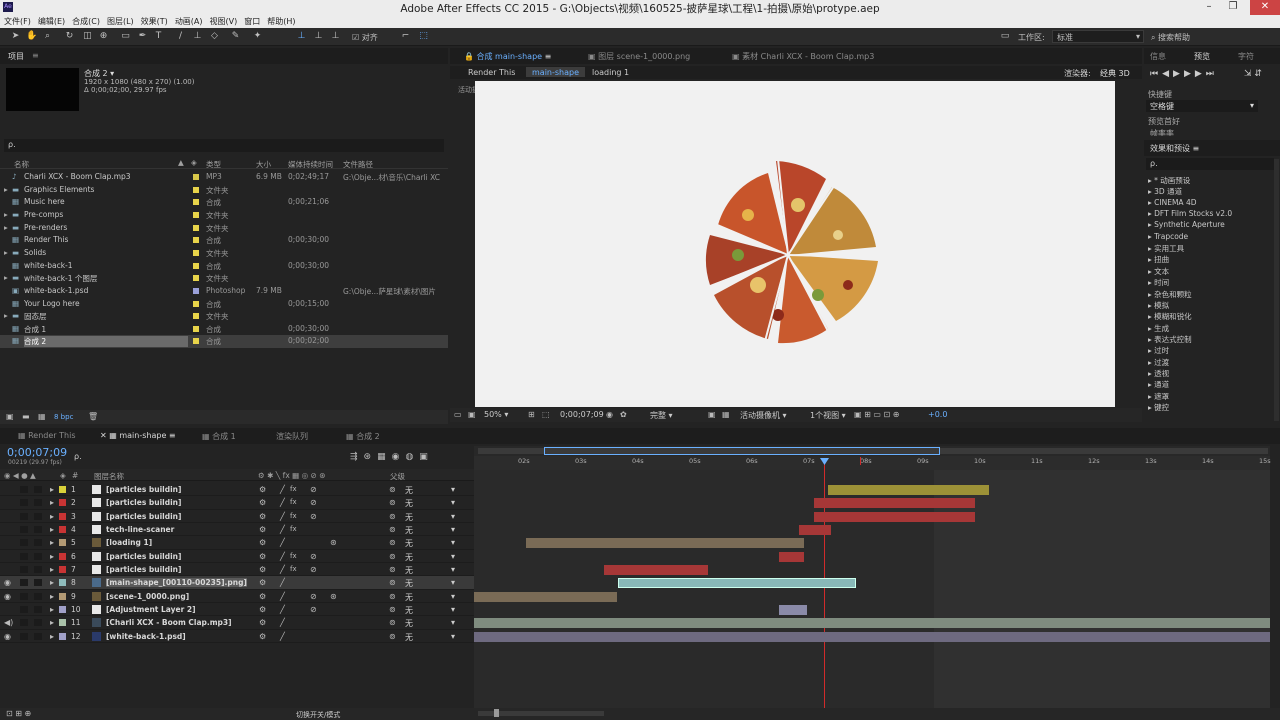 Image resolution: width=1280 pixels, height=720 pixels. I want to click on menu-item: 效果(T), so click(154, 21).